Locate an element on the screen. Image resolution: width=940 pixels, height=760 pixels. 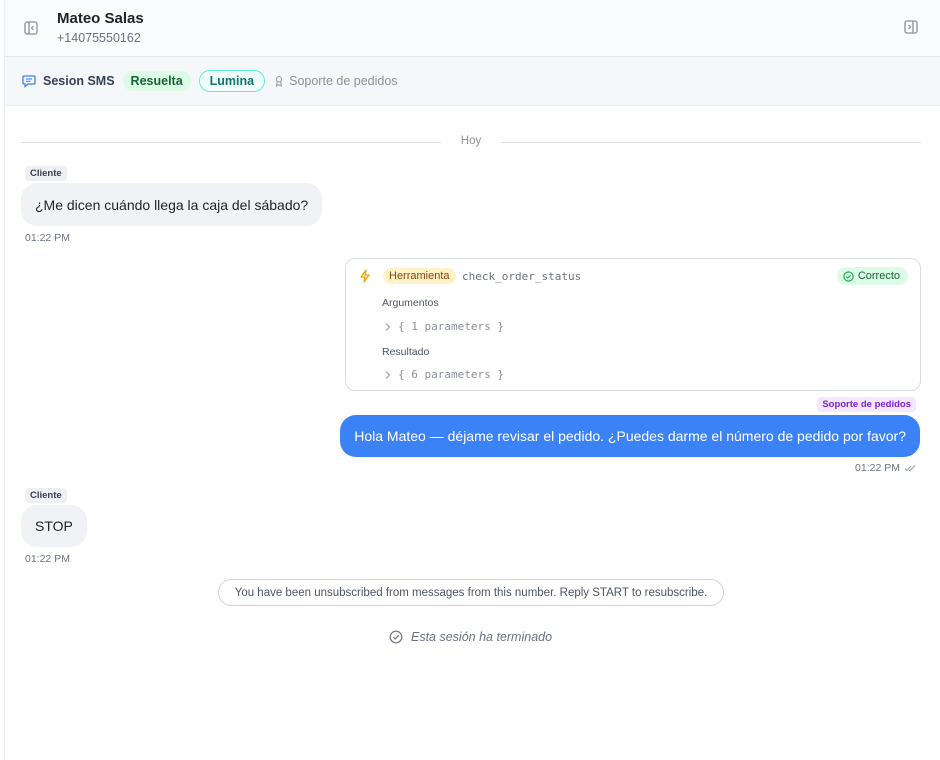
tool-badge: Herramienta is located at coordinates (419, 276).